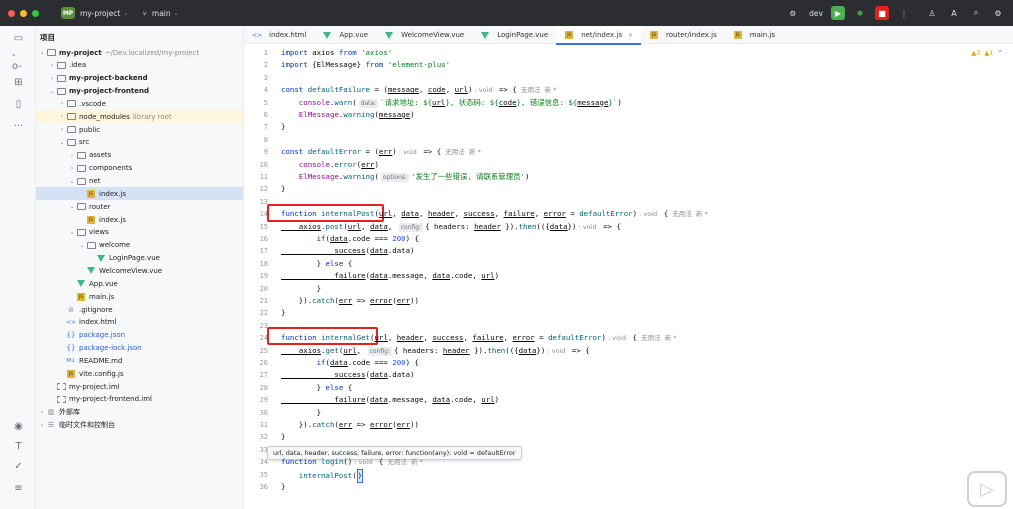 Image resolution: width=1013 pixels, height=509 pixels. I want to click on tree-item: ⌄ net, so click(139, 181).